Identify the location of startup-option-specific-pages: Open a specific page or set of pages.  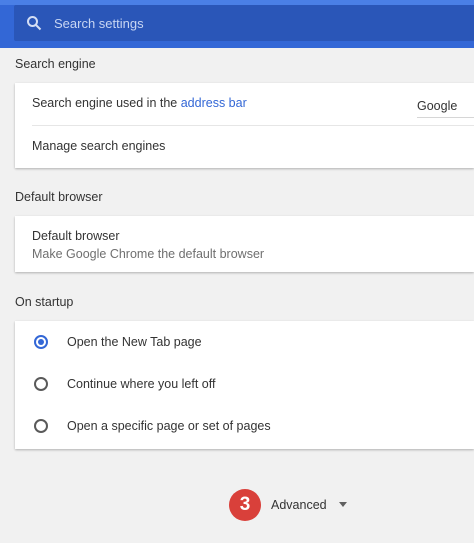
(244, 427).